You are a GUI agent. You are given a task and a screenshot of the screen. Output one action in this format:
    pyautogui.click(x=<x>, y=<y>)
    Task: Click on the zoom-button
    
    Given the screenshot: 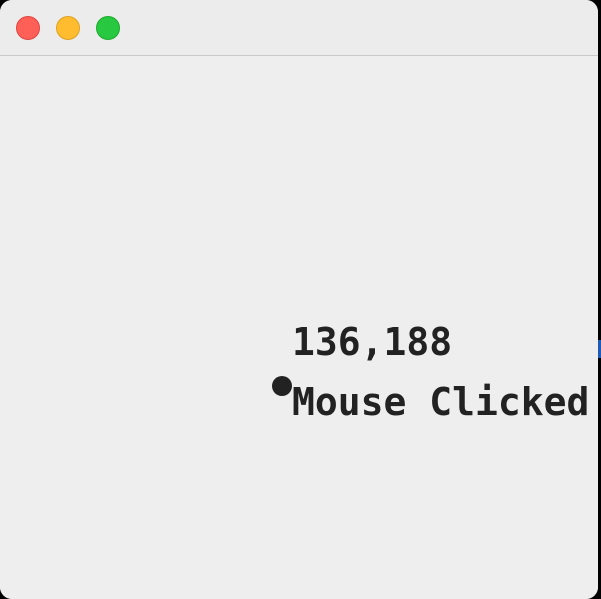 What is the action you would take?
    pyautogui.click(x=108, y=28)
    